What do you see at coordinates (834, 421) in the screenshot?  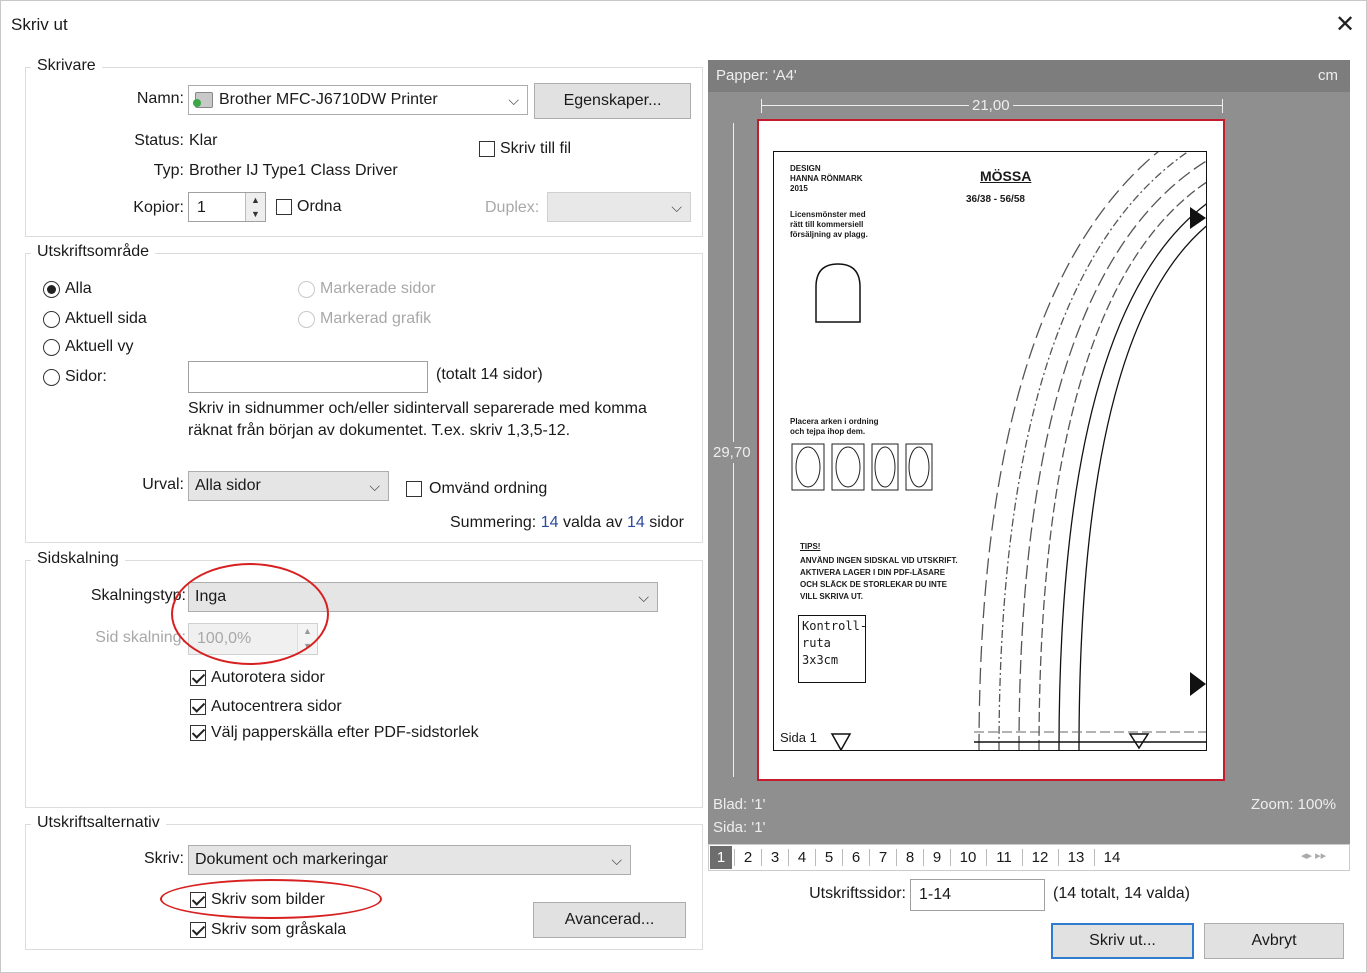 I see `placement-line: Placera arken i ordning` at bounding box center [834, 421].